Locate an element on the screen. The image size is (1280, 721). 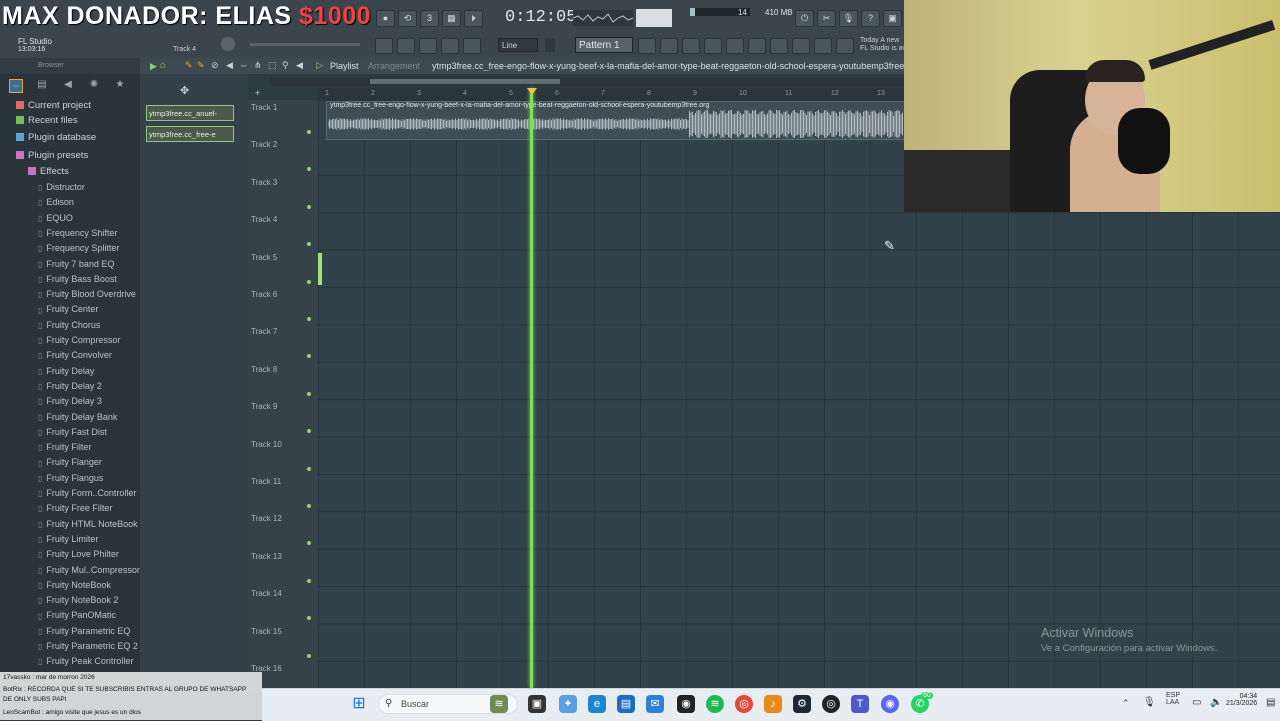
browser-icon is located at coordinates (757, 46).